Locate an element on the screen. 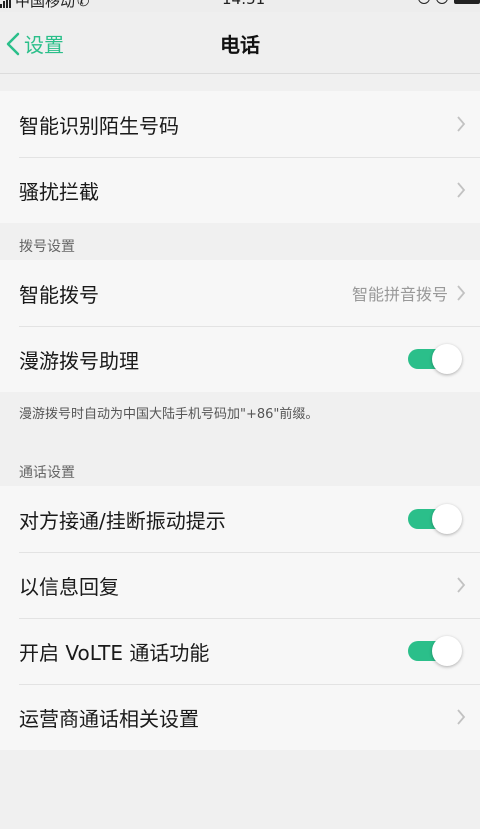 The image size is (480, 829). volte-item: 开启 VoLTE 通话功能 is located at coordinates (240, 651).